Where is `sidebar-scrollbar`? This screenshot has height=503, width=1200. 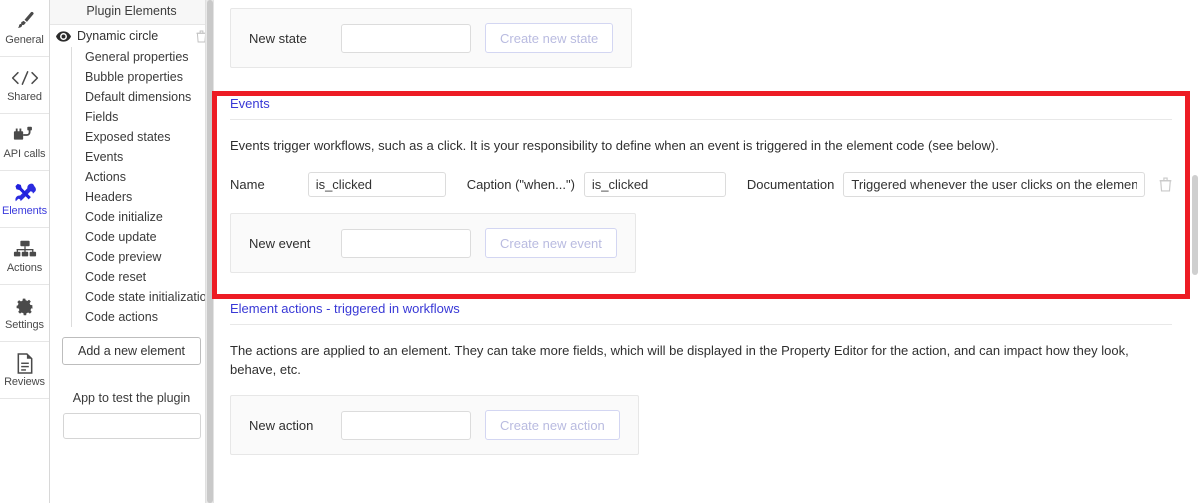 sidebar-scrollbar is located at coordinates (209, 251).